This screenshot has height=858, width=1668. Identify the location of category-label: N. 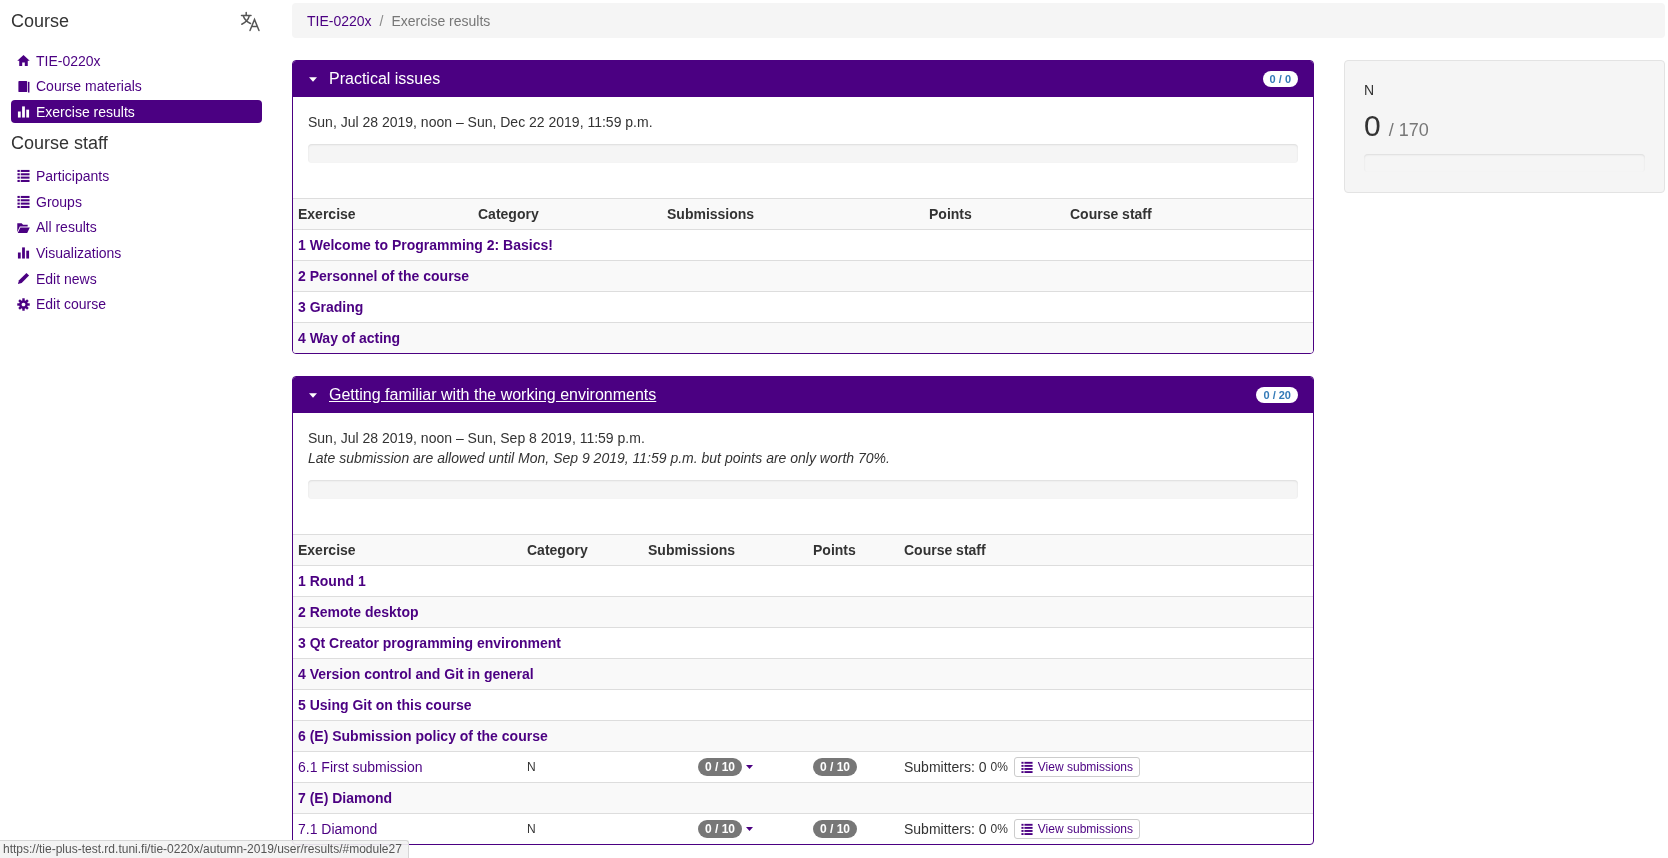
(1370, 90).